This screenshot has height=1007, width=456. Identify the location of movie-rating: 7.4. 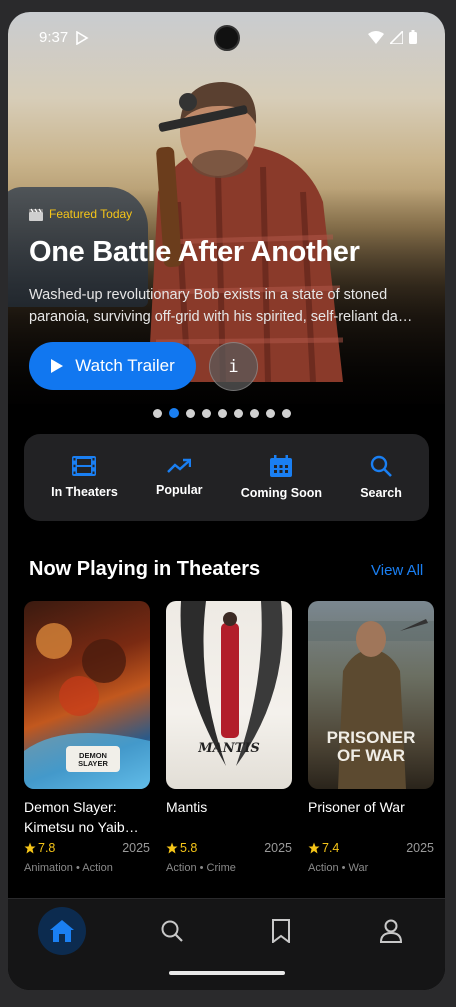
(323, 848).